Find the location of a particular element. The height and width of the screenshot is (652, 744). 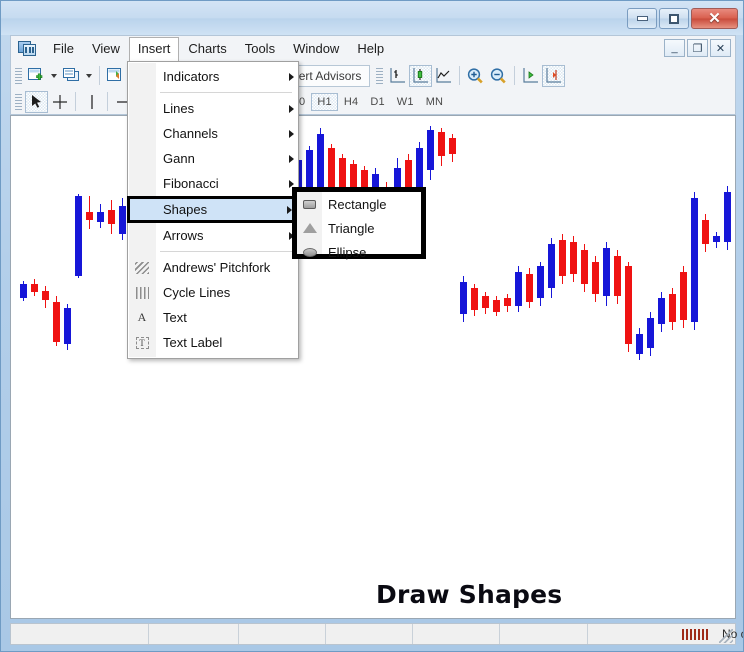

auto-scroll-button is located at coordinates (530, 76).